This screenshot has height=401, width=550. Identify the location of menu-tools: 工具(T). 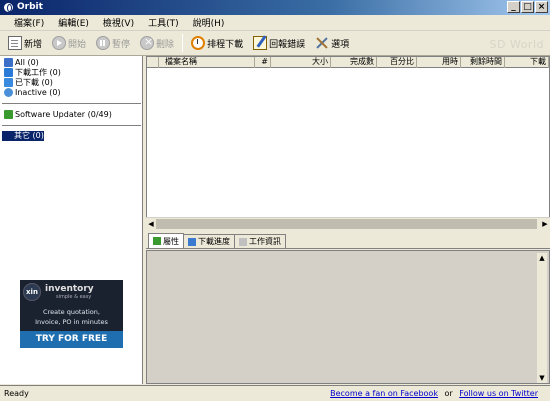
(163, 22).